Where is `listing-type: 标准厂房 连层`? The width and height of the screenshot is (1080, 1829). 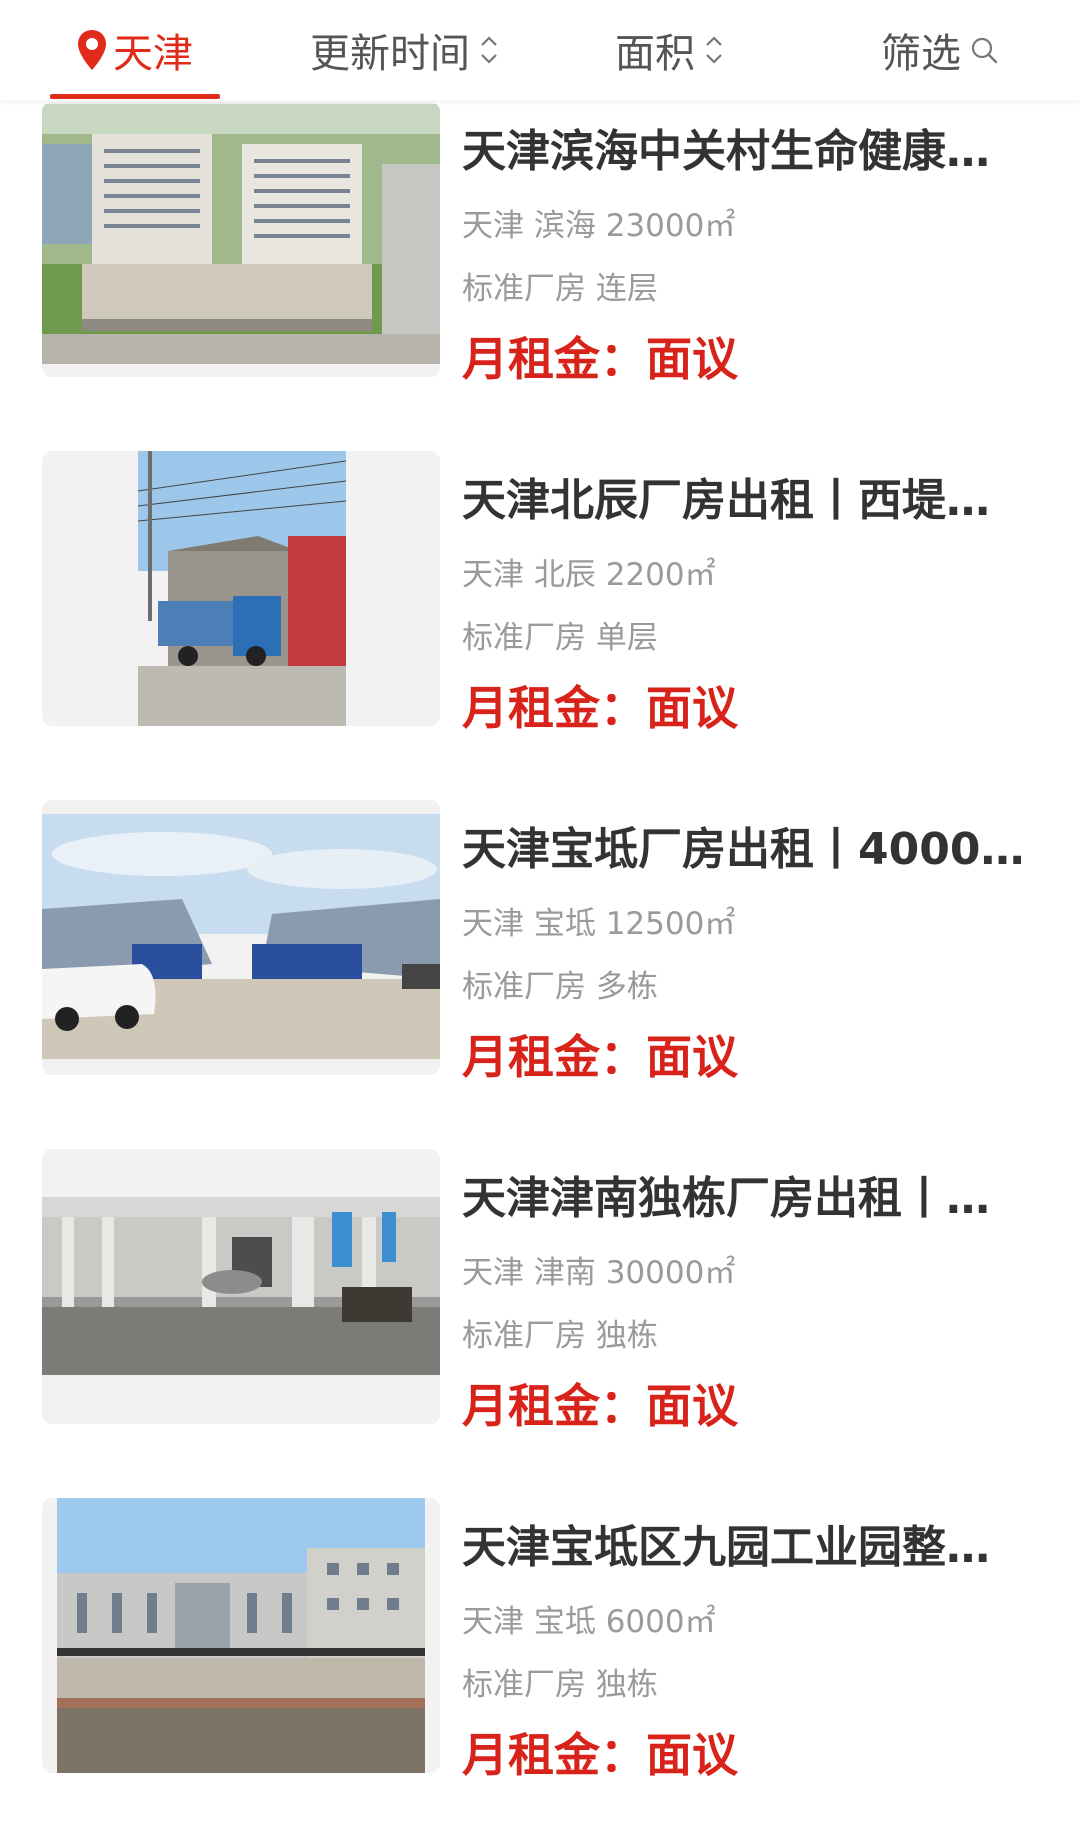
listing-type: 标准厂房 连层 is located at coordinates (560, 289).